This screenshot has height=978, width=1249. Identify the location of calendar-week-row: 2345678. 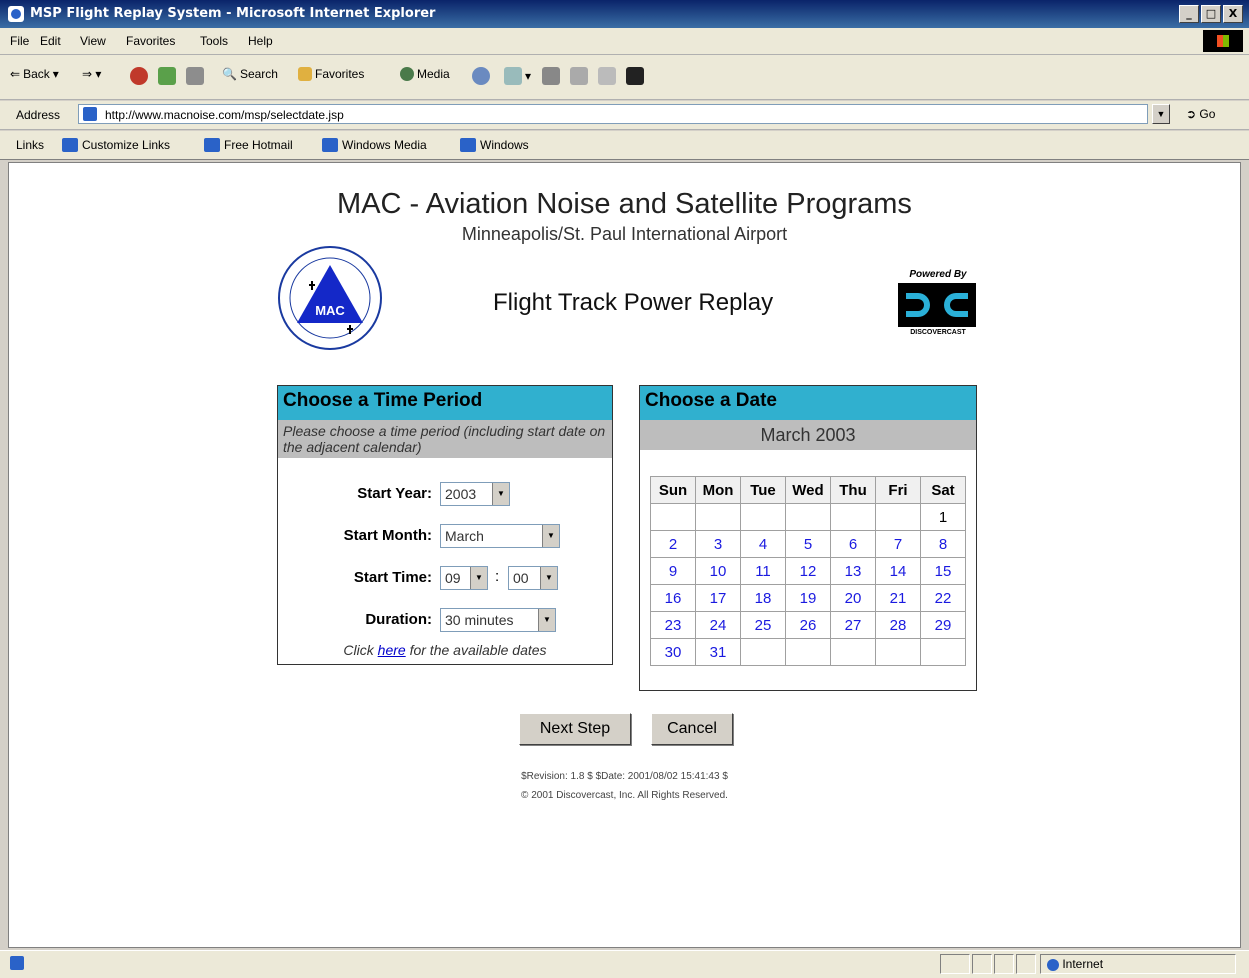
(808, 544).